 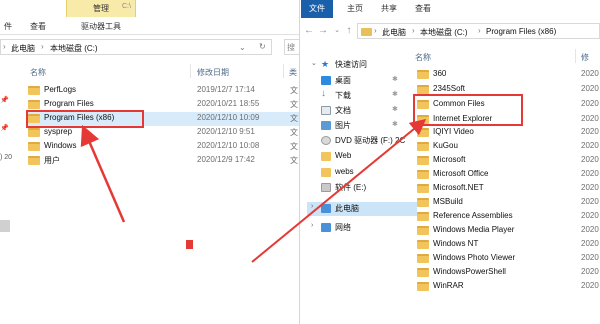 What do you see at coordinates (343, 80) in the screenshot?
I see `nav-label: 桌面` at bounding box center [343, 80].